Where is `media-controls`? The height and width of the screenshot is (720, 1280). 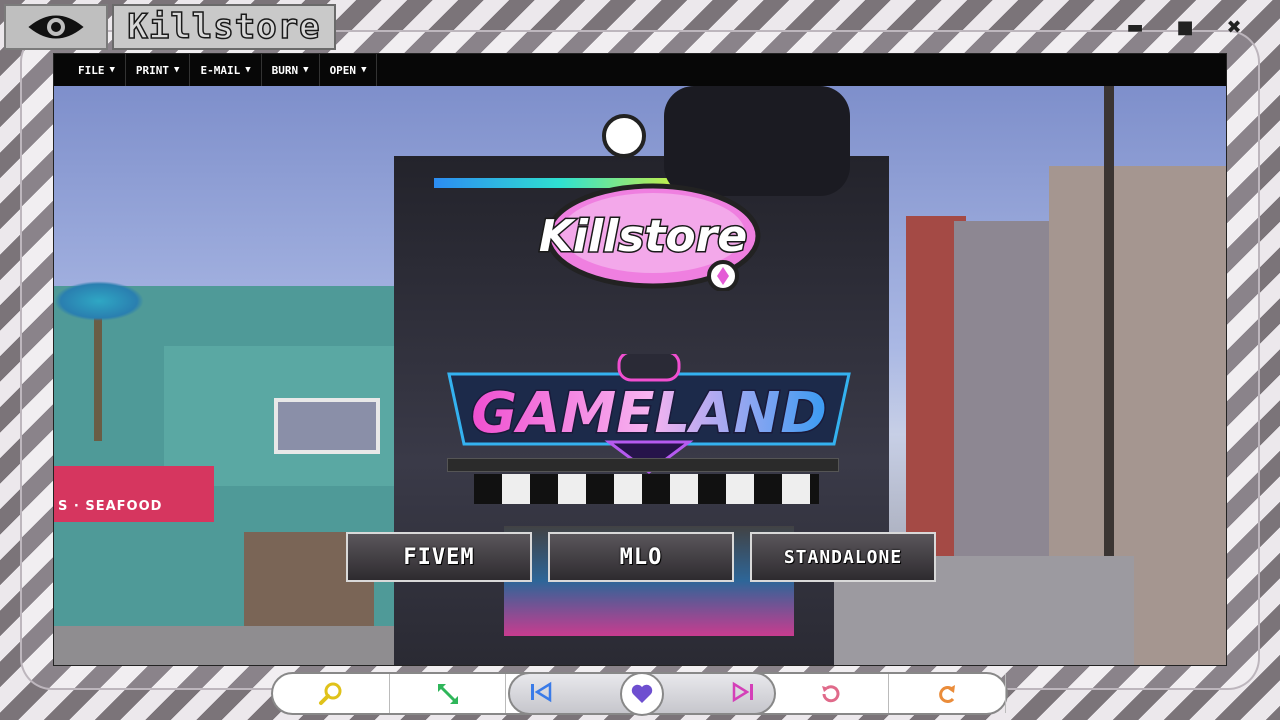 media-controls is located at coordinates (642, 693).